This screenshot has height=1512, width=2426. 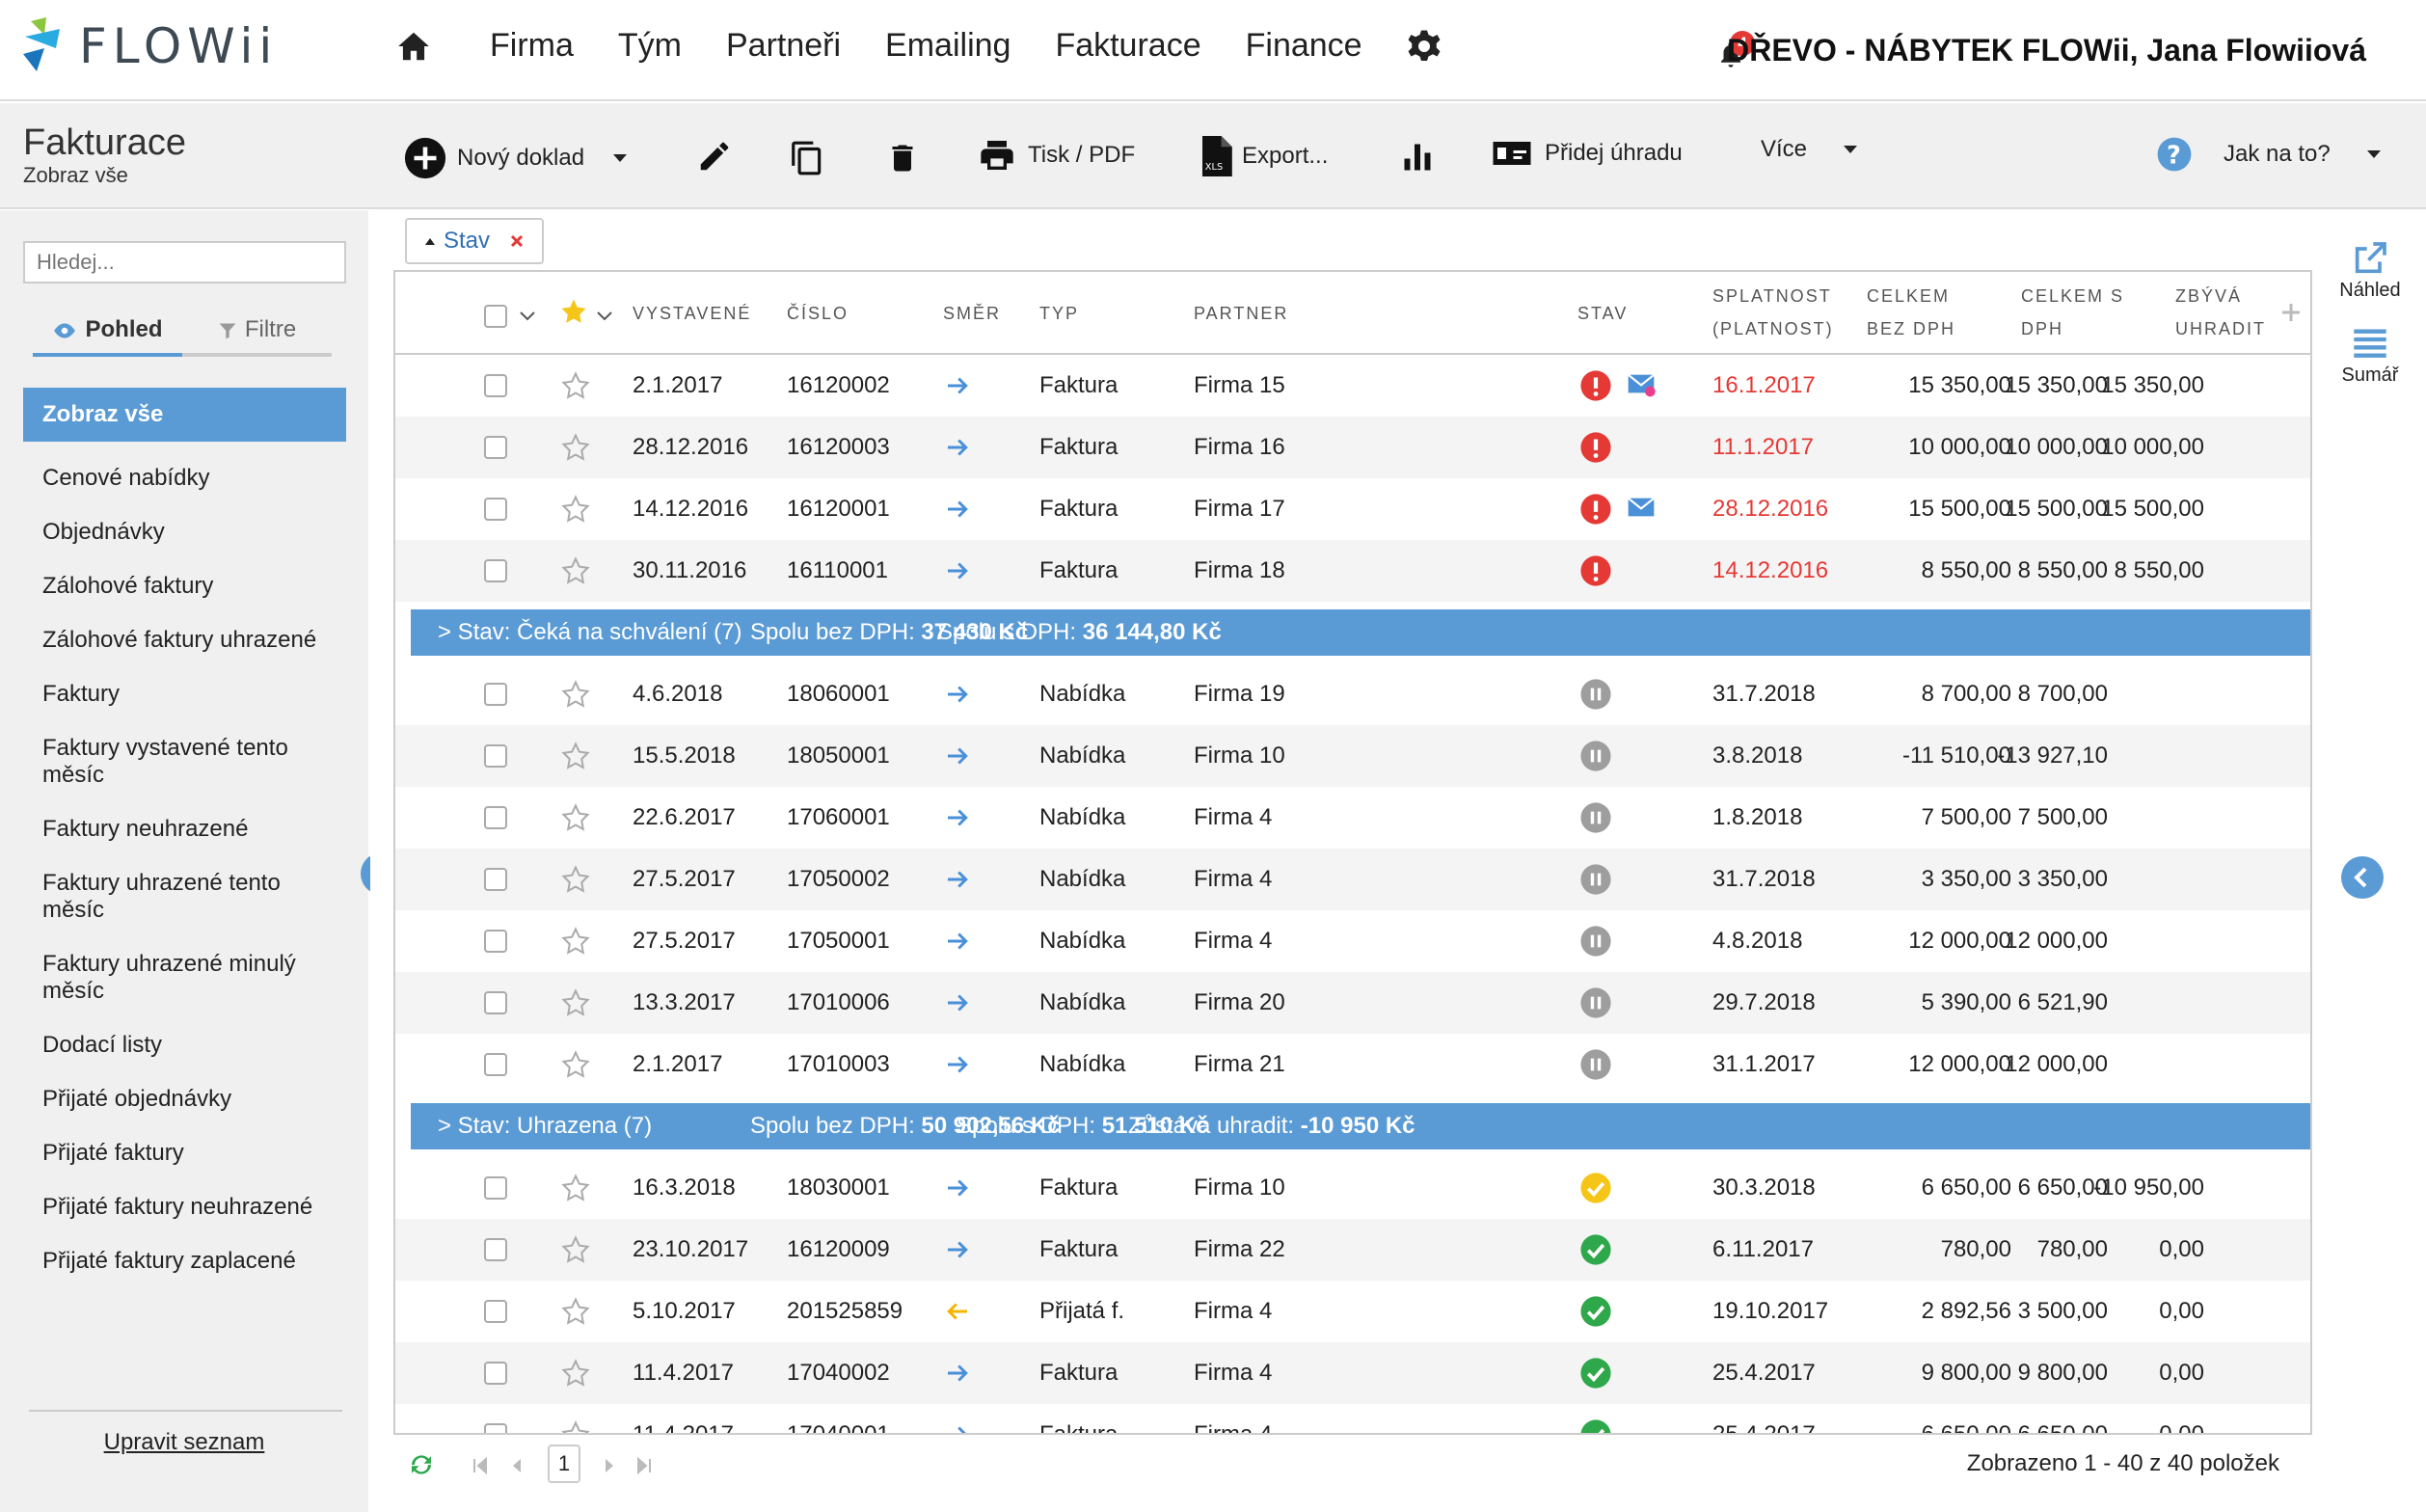 What do you see at coordinates (185, 761) in the screenshot?
I see `sidebar-item: Faktury vystavené tento měsíc` at bounding box center [185, 761].